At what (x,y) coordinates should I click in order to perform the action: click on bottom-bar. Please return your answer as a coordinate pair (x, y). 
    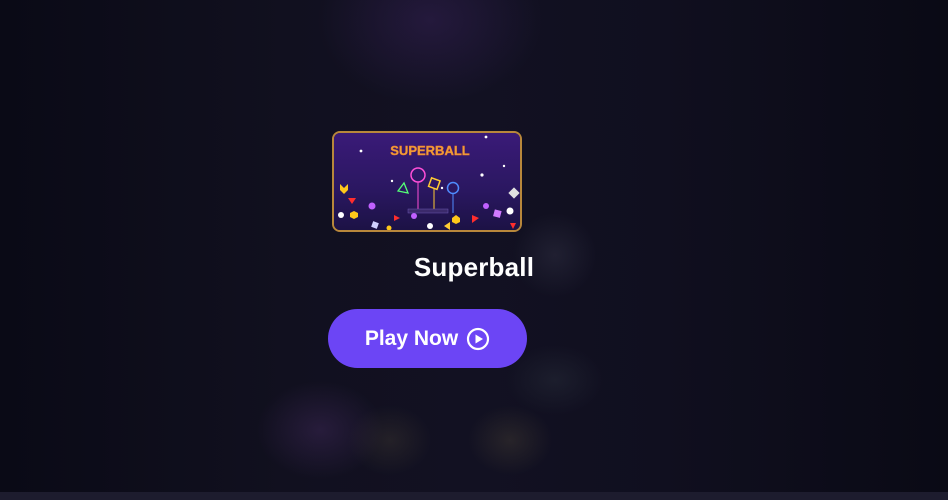
    Looking at the image, I should click on (474, 496).